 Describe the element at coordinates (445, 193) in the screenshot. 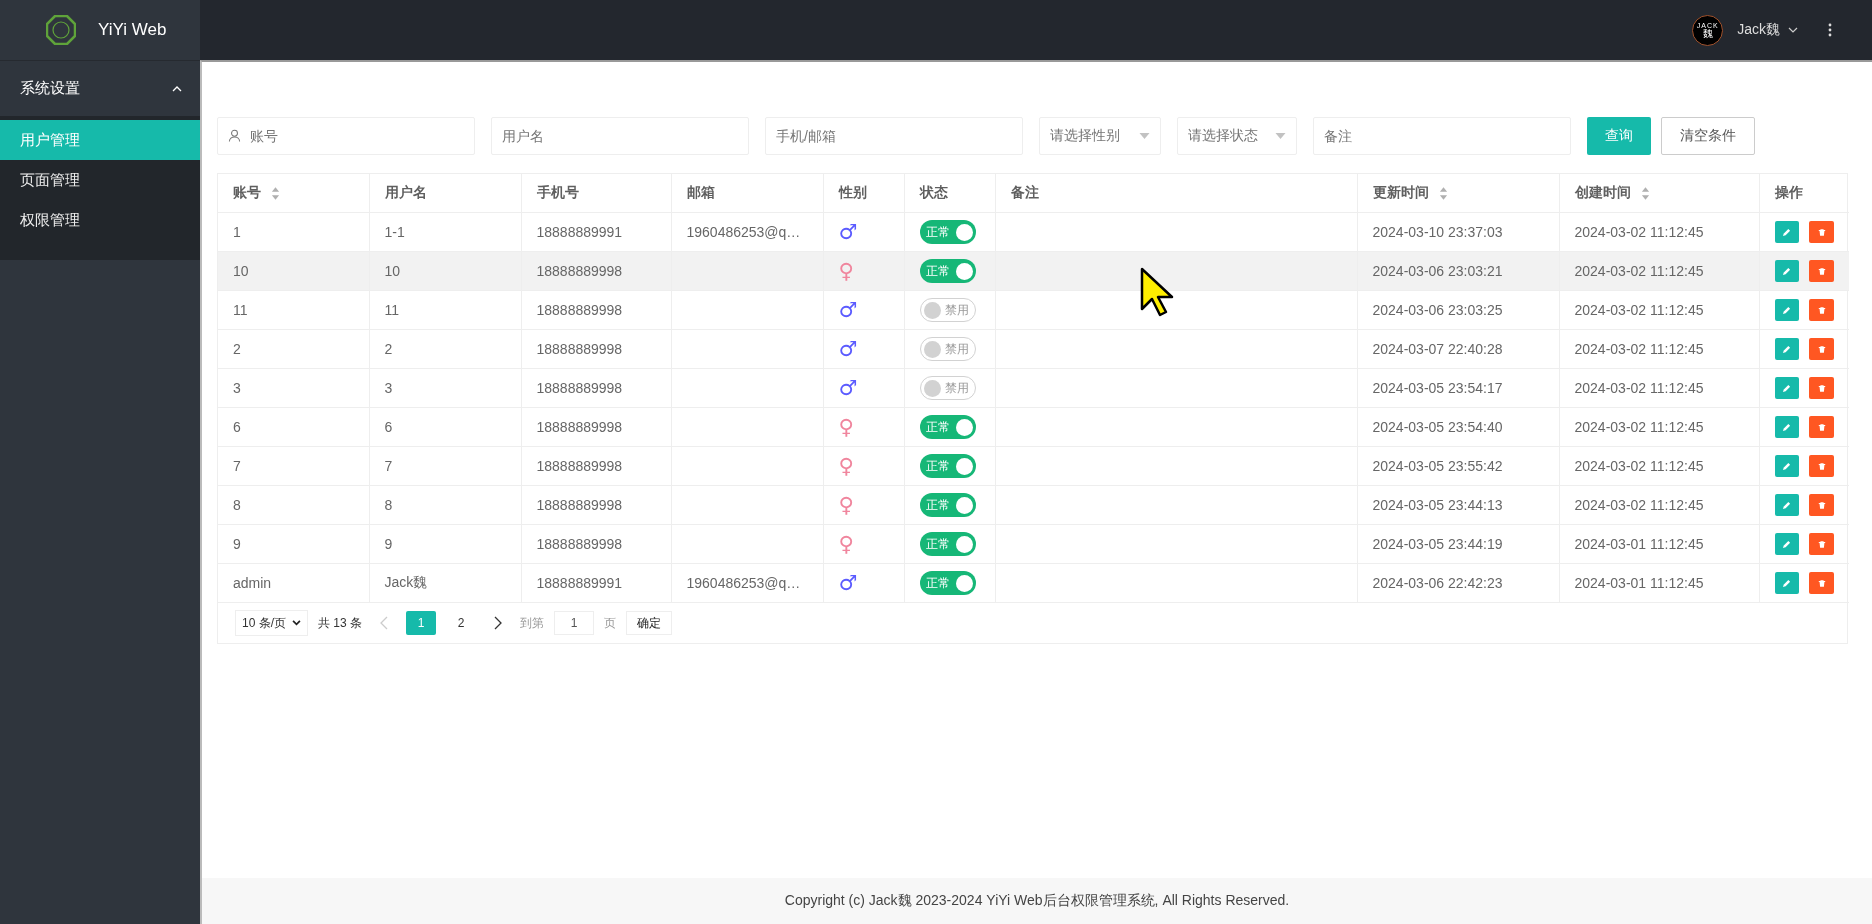

I see `column-header: 用户名` at that location.